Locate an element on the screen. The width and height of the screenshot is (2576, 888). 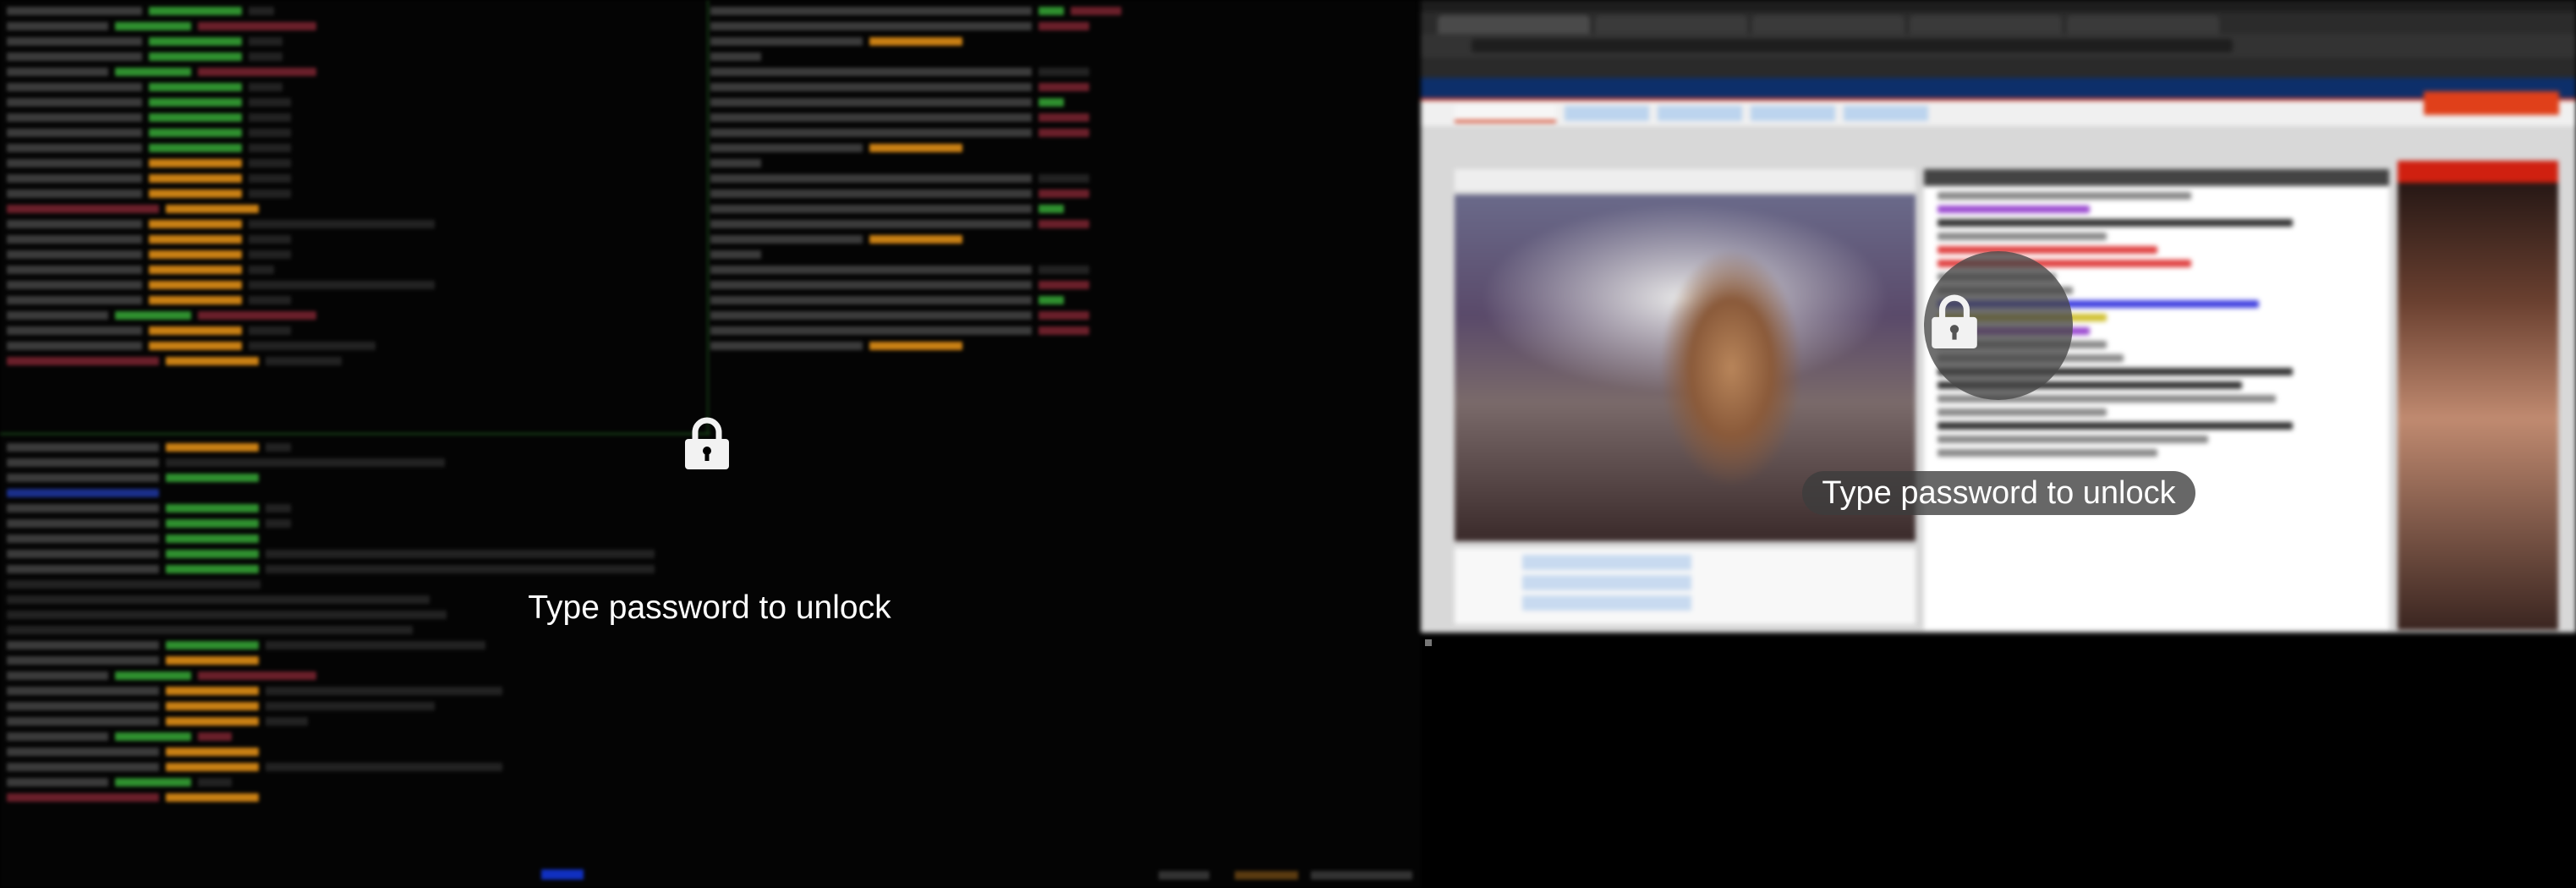
site-nav-bar is located at coordinates (1998, 88).